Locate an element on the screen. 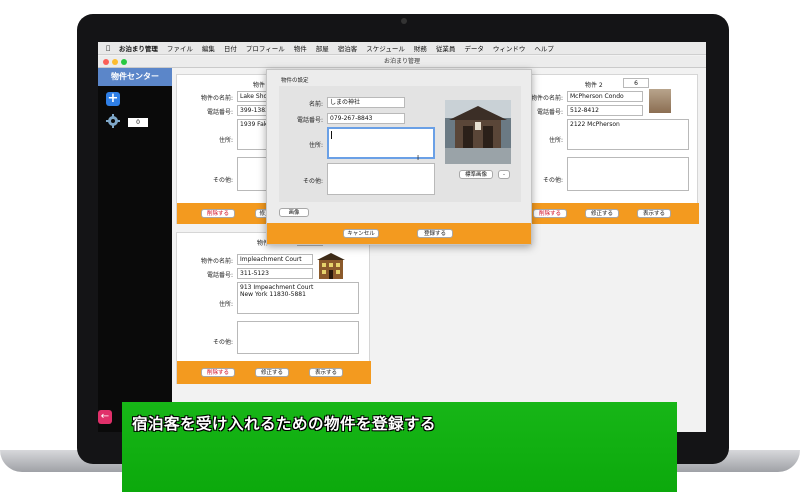  window-title: お泊まり管理 is located at coordinates (401, 61).